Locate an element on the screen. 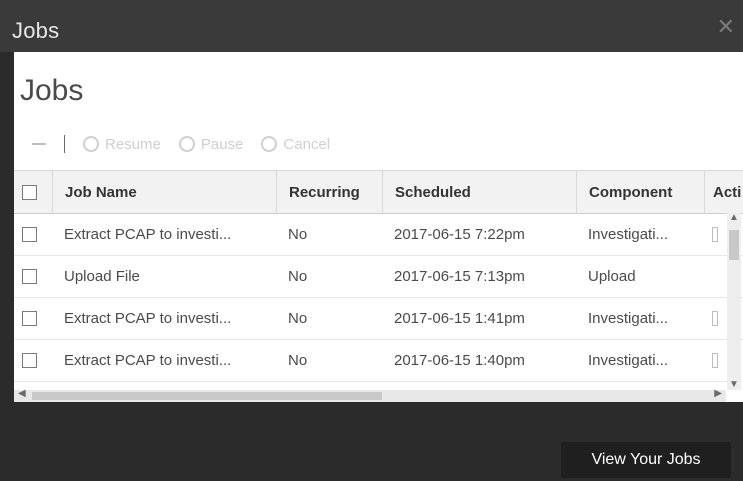  pause-label: Pause is located at coordinates (222, 144).